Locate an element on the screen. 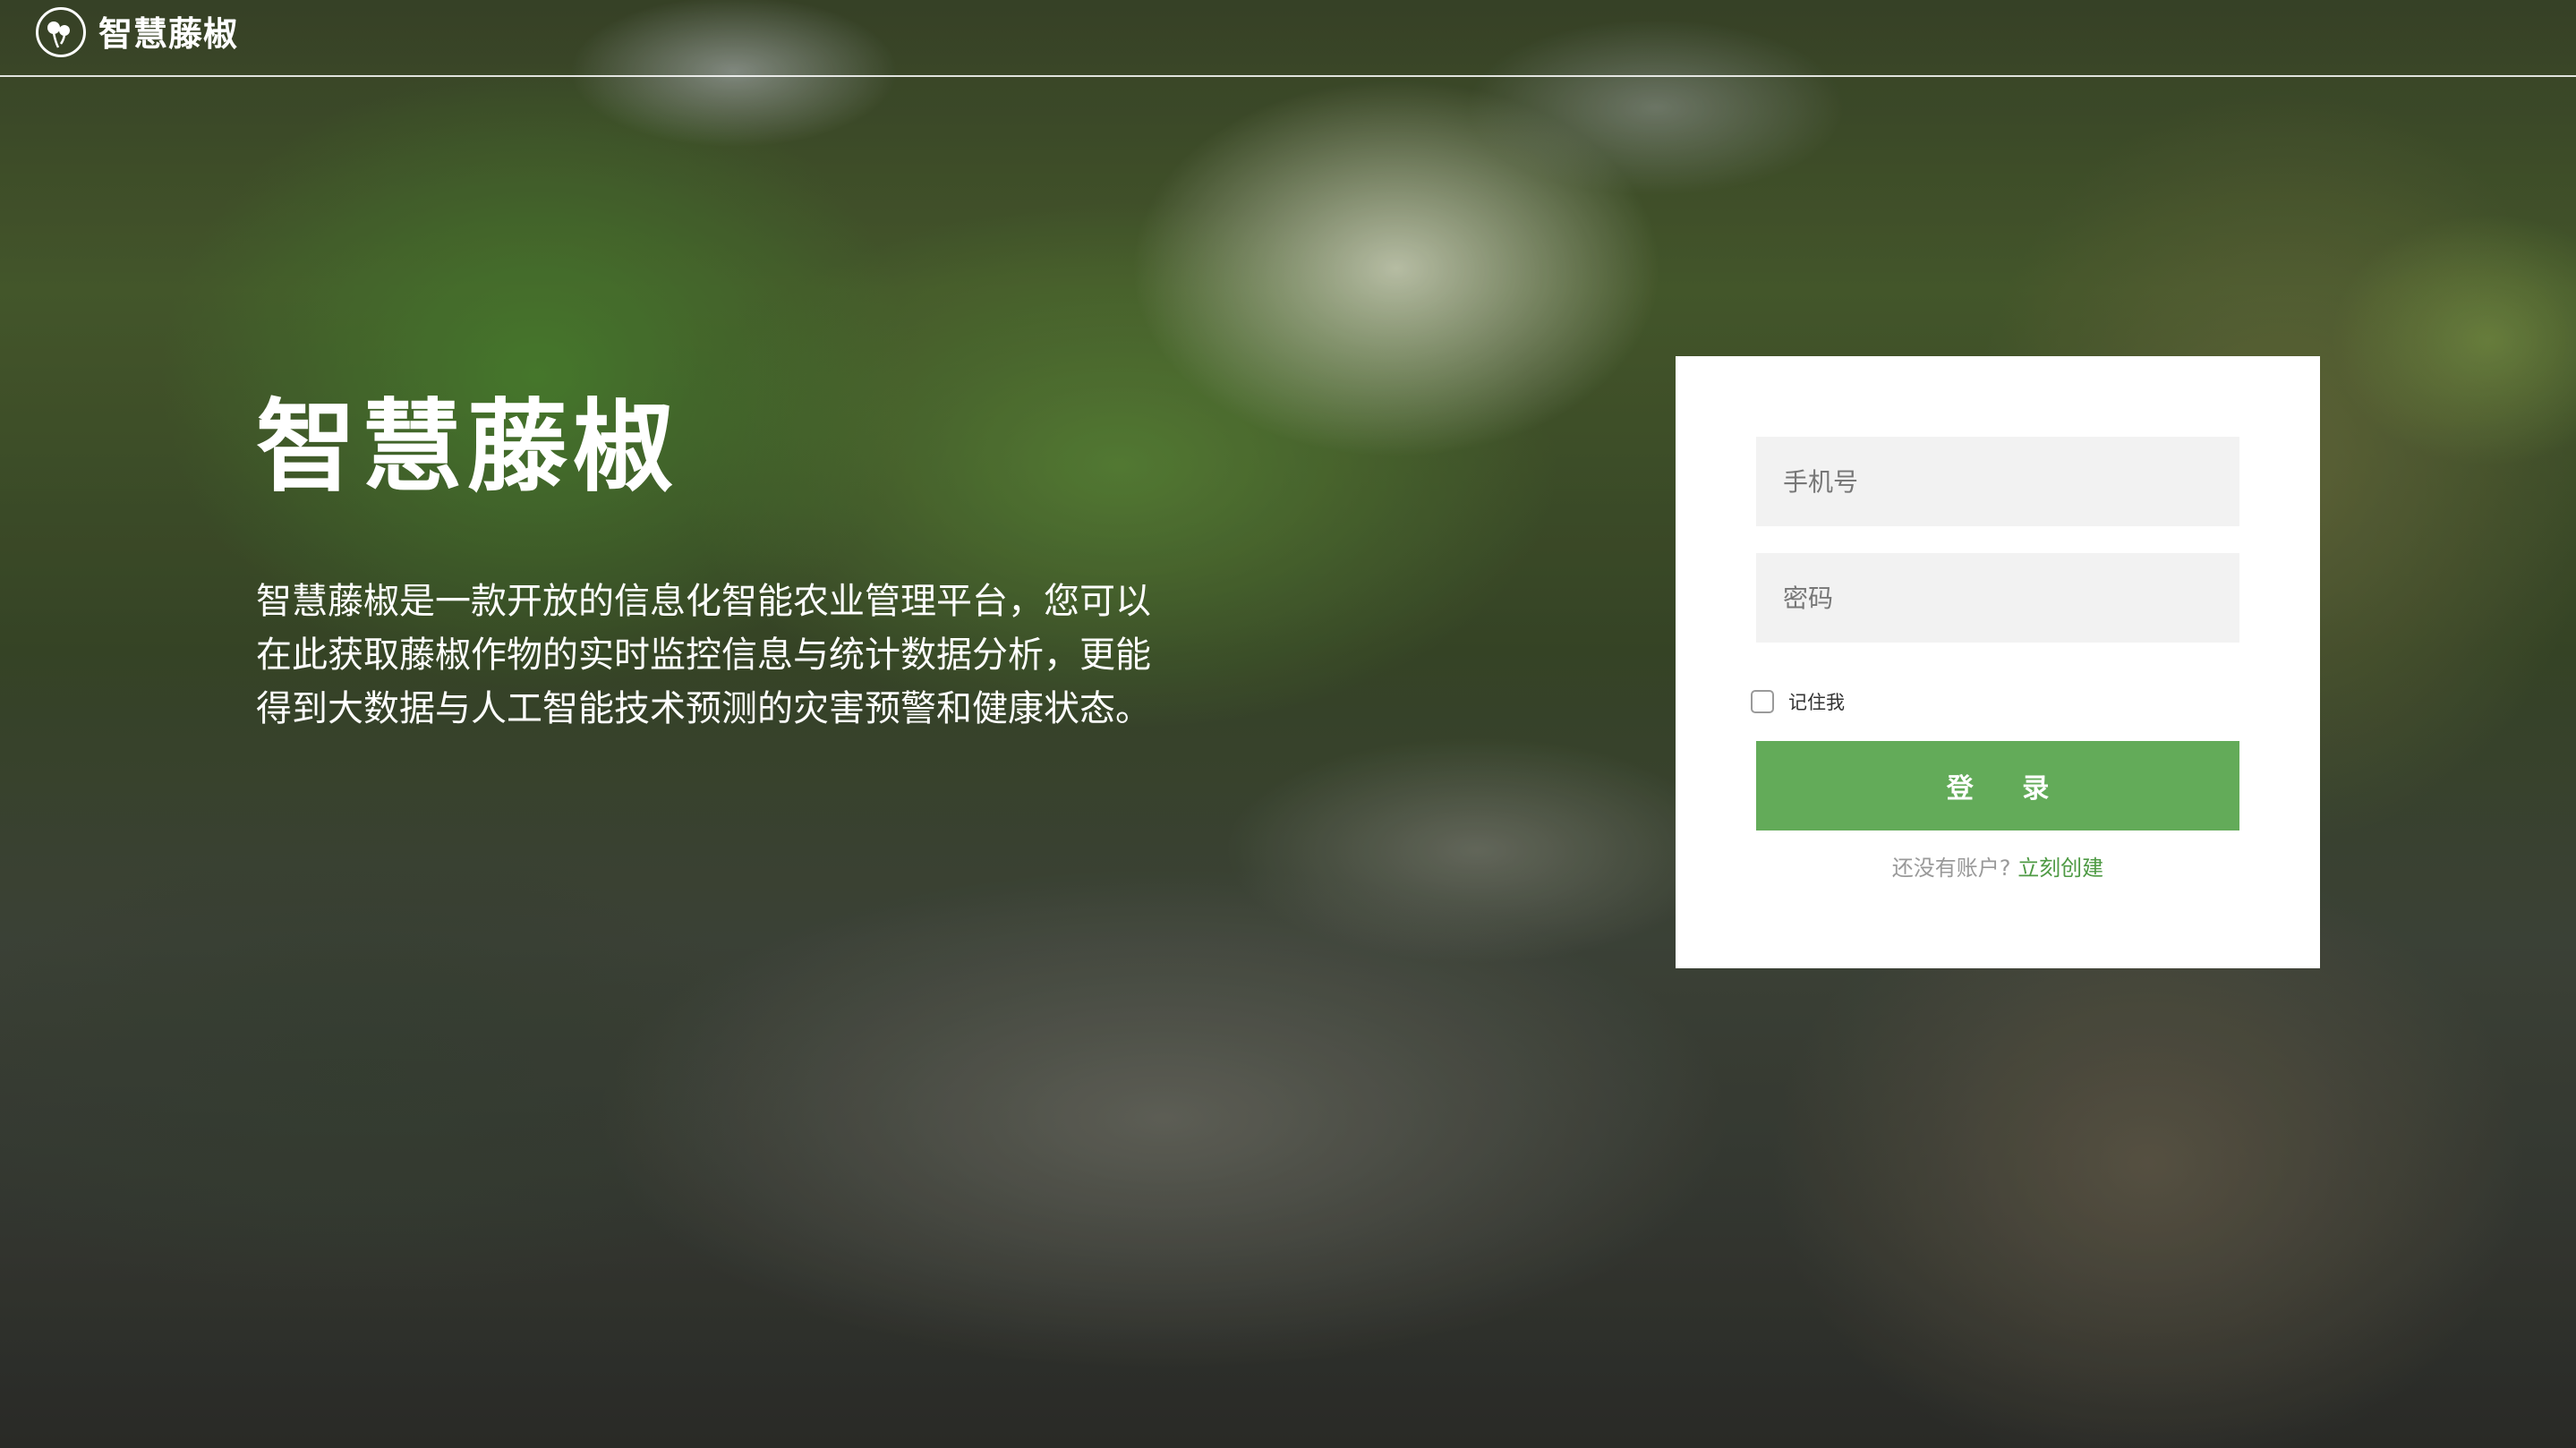  signup-row: 还没有账户? 立刻创建 is located at coordinates (1998, 868).